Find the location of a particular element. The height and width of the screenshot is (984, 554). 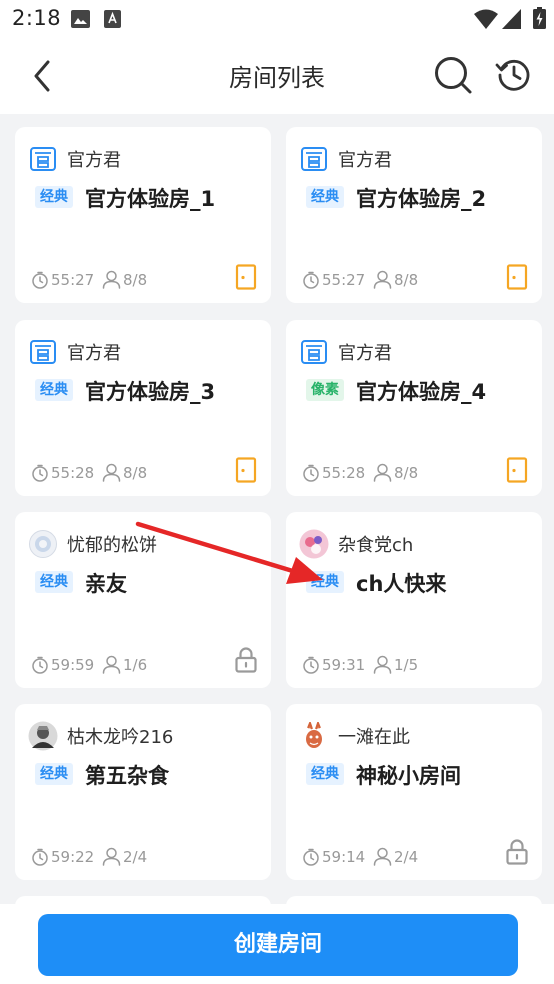

owner-name: 枯木龙吟216 is located at coordinates (120, 737).